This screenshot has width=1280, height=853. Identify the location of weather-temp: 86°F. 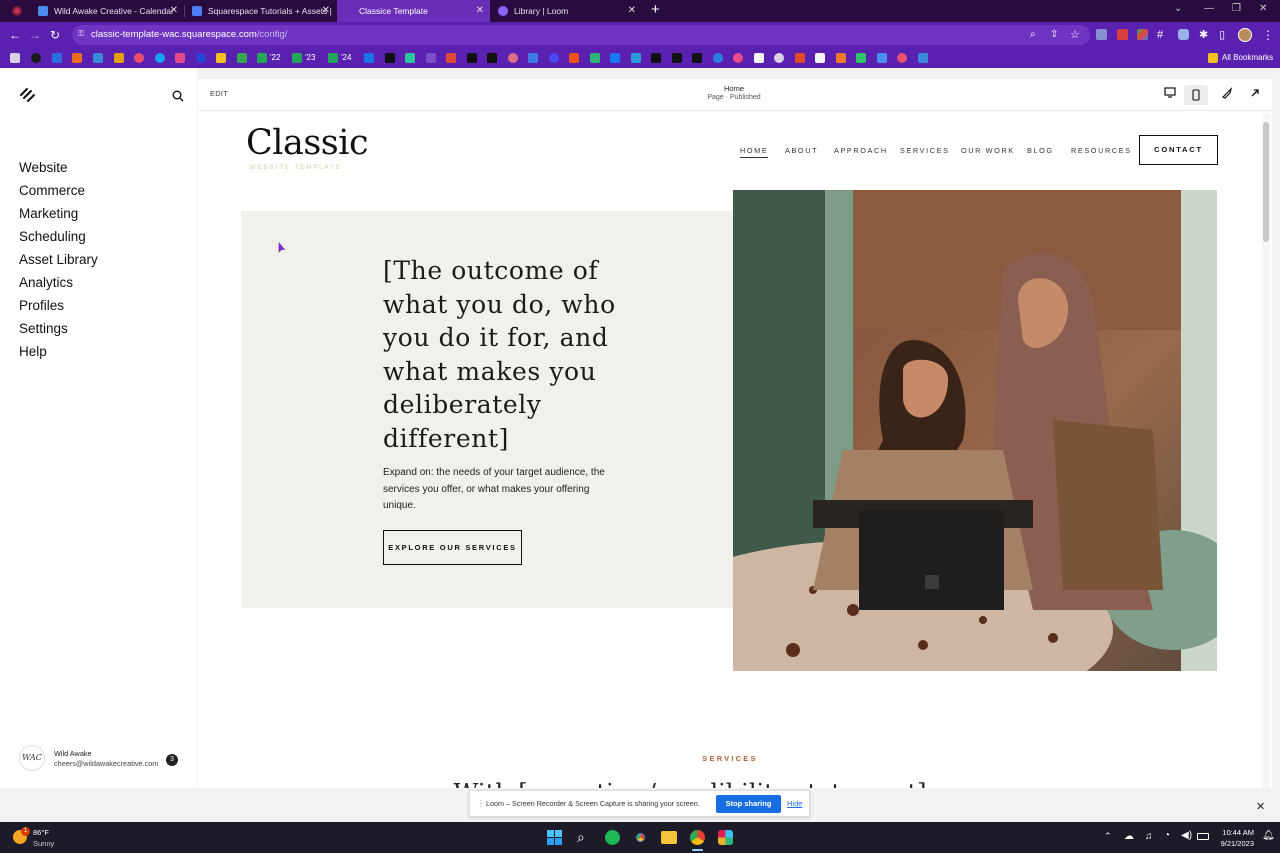
(41, 832).